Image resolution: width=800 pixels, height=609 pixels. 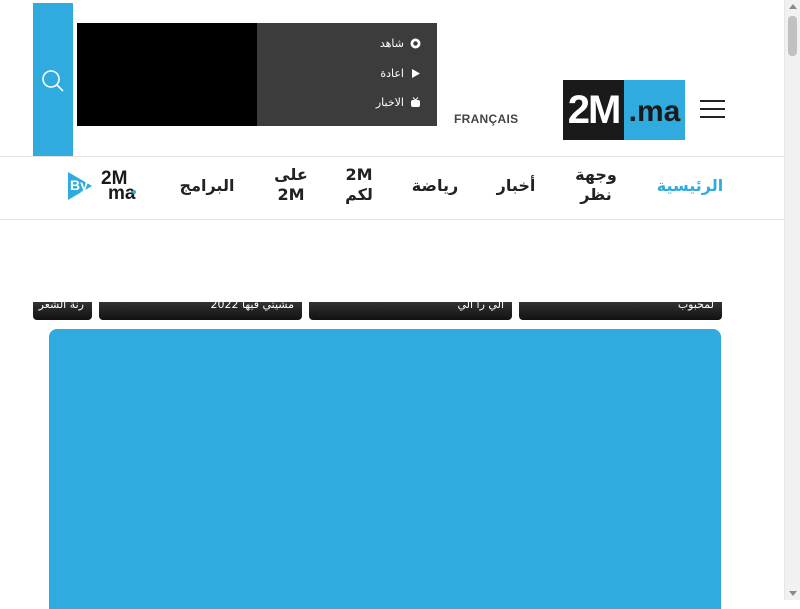 I want to click on search-icon, so click(x=53, y=81).